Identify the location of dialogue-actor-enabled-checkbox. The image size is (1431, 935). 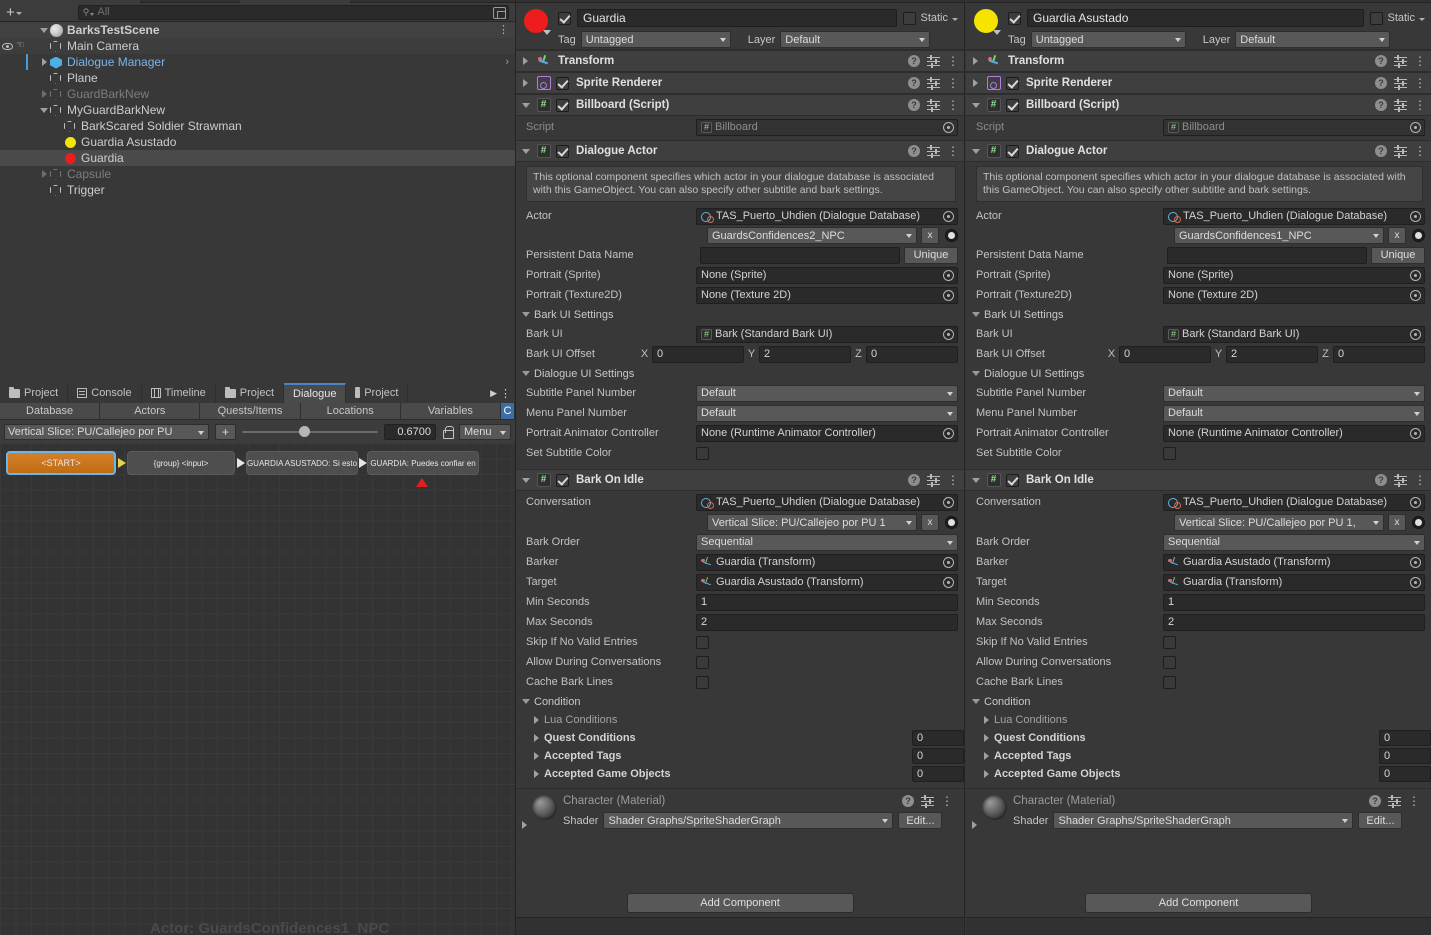
(1012, 151).